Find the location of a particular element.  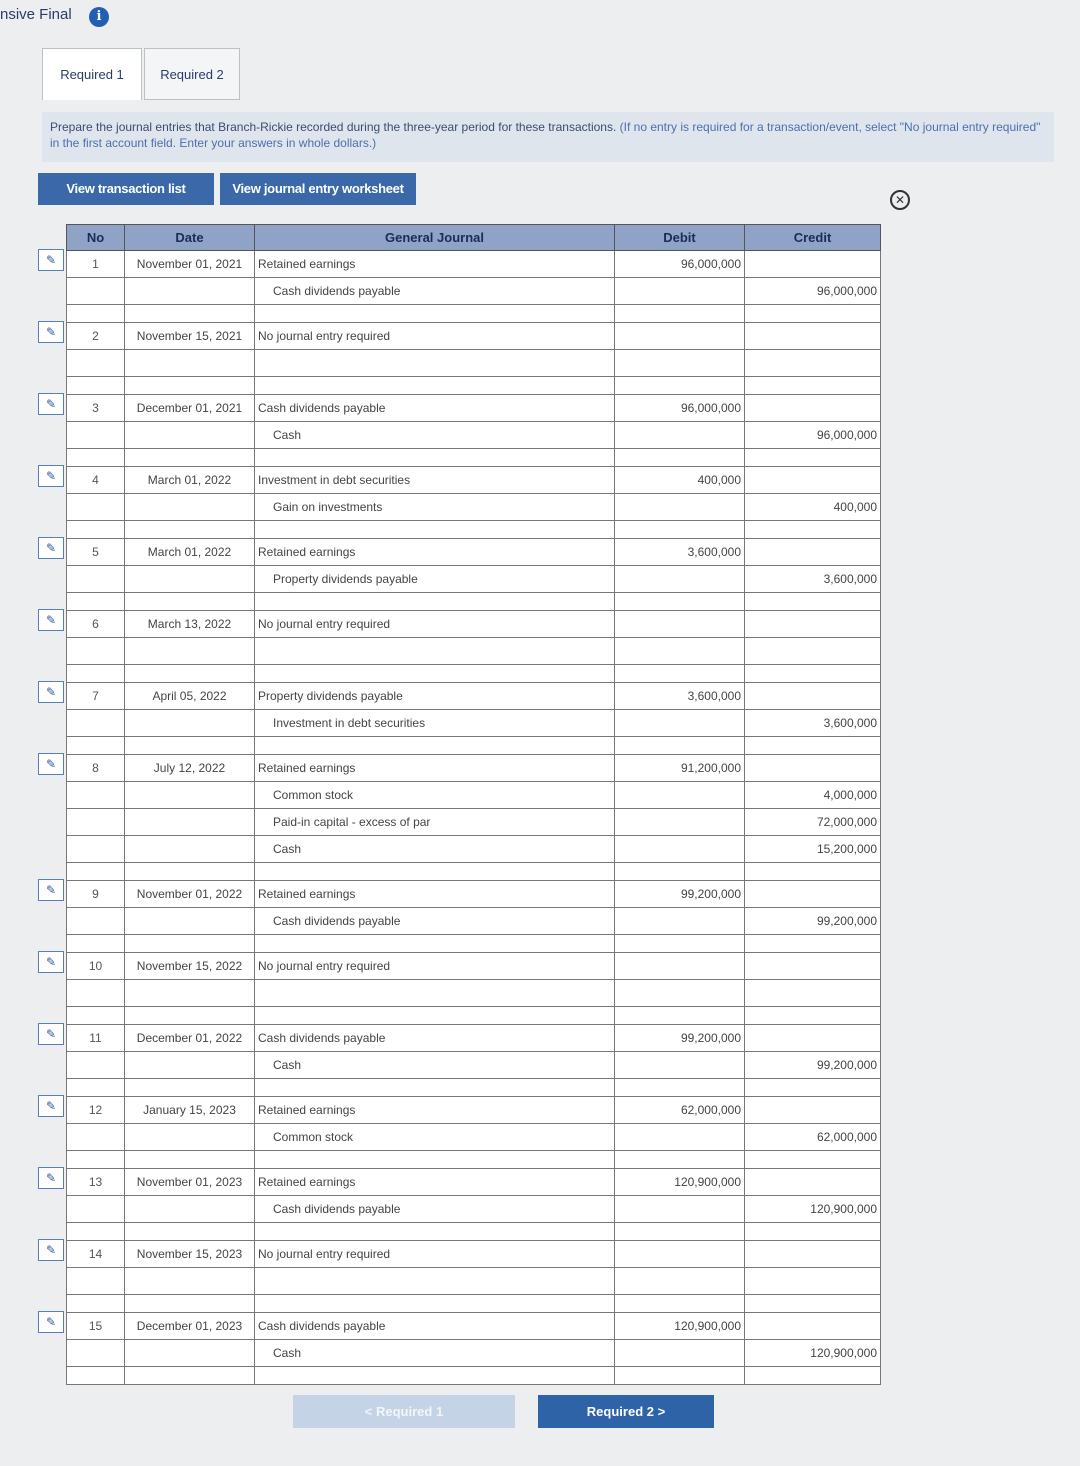

debit-cell: 91,200,000 is located at coordinates (679, 768).